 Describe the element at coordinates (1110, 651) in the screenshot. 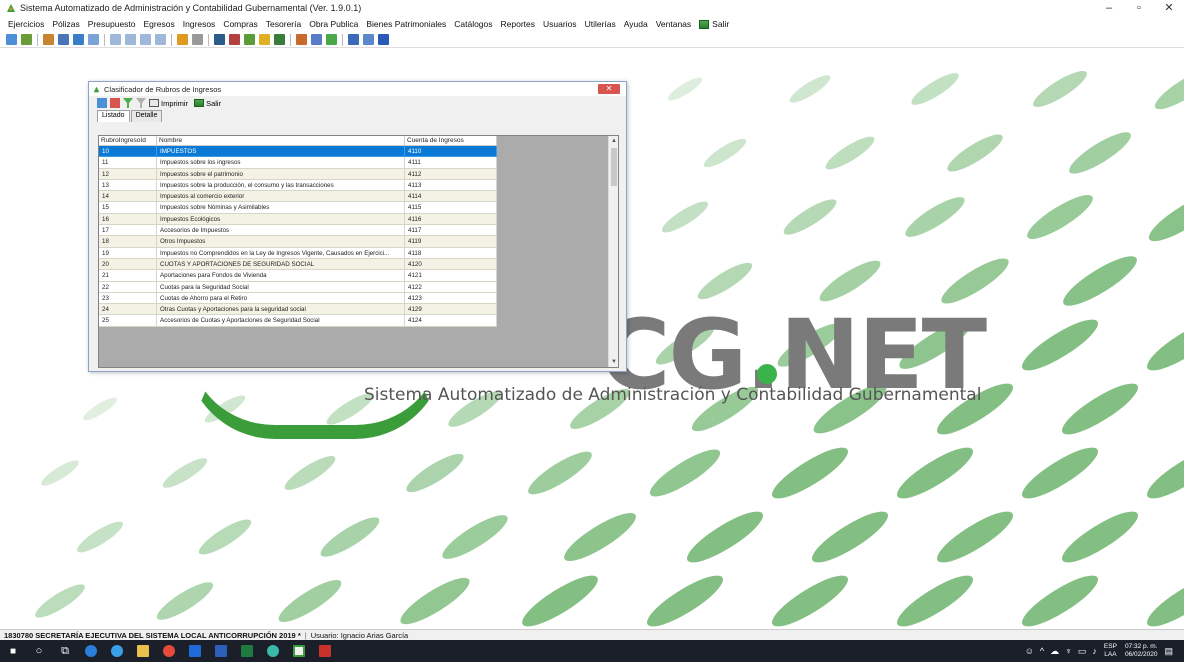

I see `language-indicator: ESP LAA` at that location.